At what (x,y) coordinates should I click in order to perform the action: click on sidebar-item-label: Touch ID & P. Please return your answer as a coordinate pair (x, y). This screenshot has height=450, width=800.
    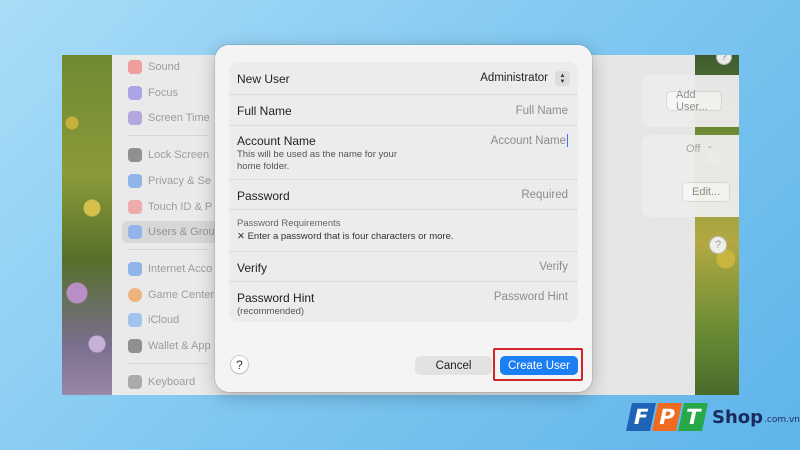
    Looking at the image, I should click on (180, 207).